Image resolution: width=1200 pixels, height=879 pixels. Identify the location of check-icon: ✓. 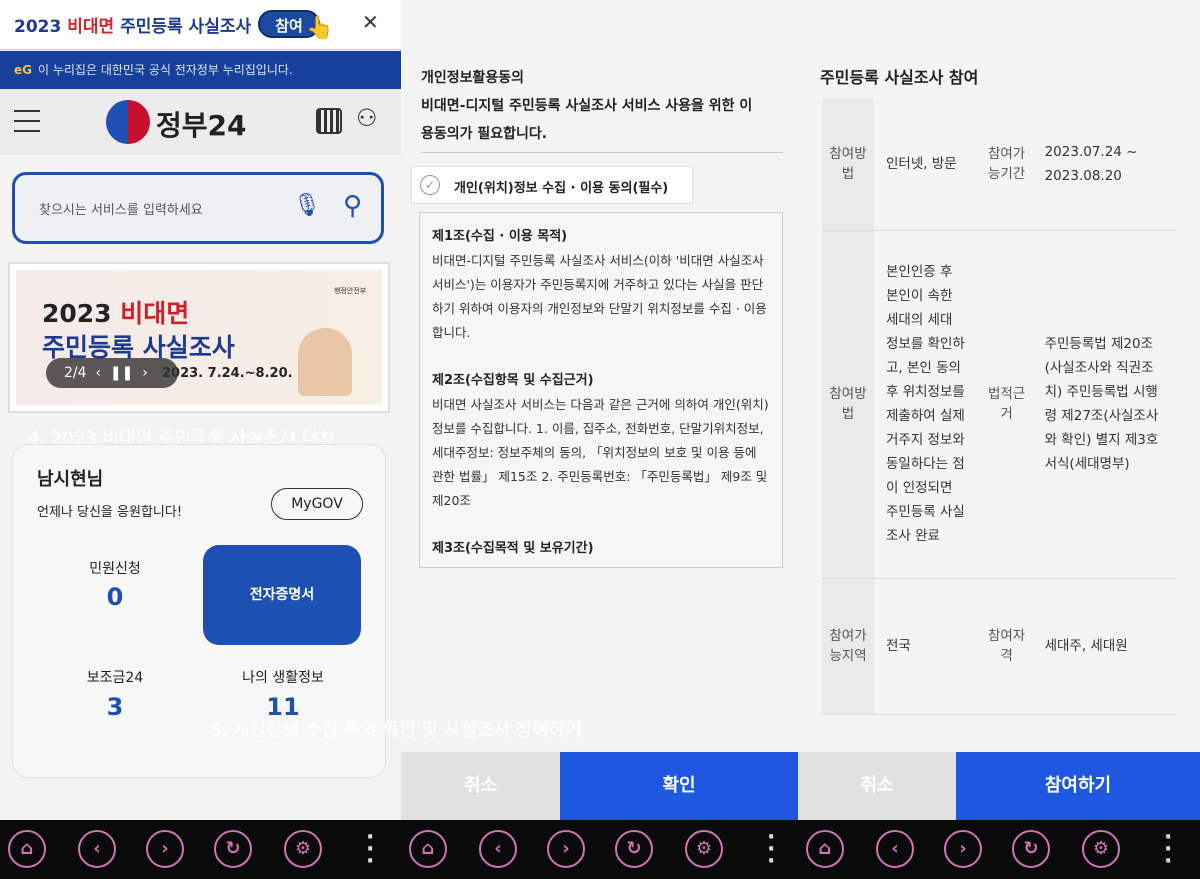
(430, 185).